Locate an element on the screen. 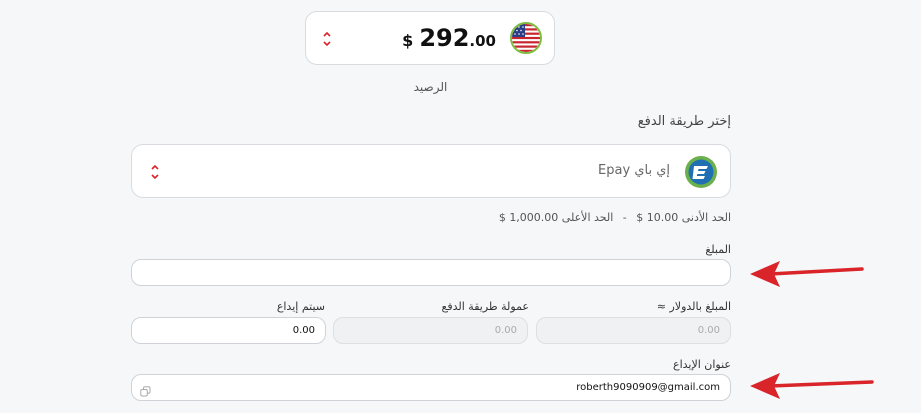 This screenshot has width=921, height=413. balance-integer: 292 is located at coordinates (444, 38).